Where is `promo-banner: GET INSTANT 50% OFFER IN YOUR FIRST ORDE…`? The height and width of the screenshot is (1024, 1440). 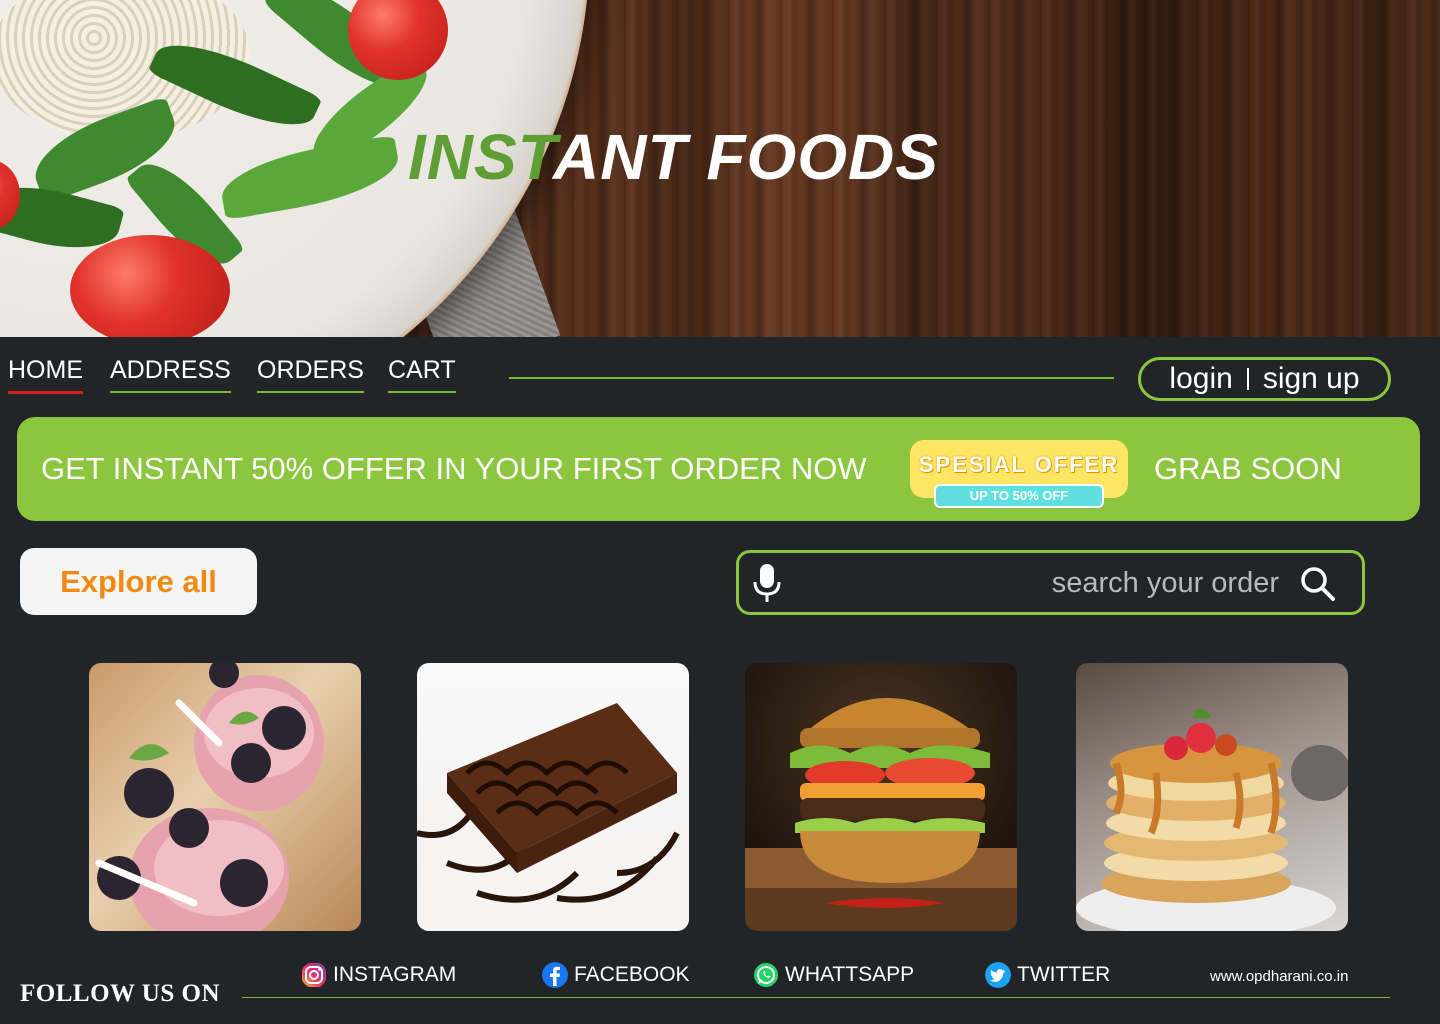 promo-banner: GET INSTANT 50% OFFER IN YOUR FIRST ORDE… is located at coordinates (718, 469).